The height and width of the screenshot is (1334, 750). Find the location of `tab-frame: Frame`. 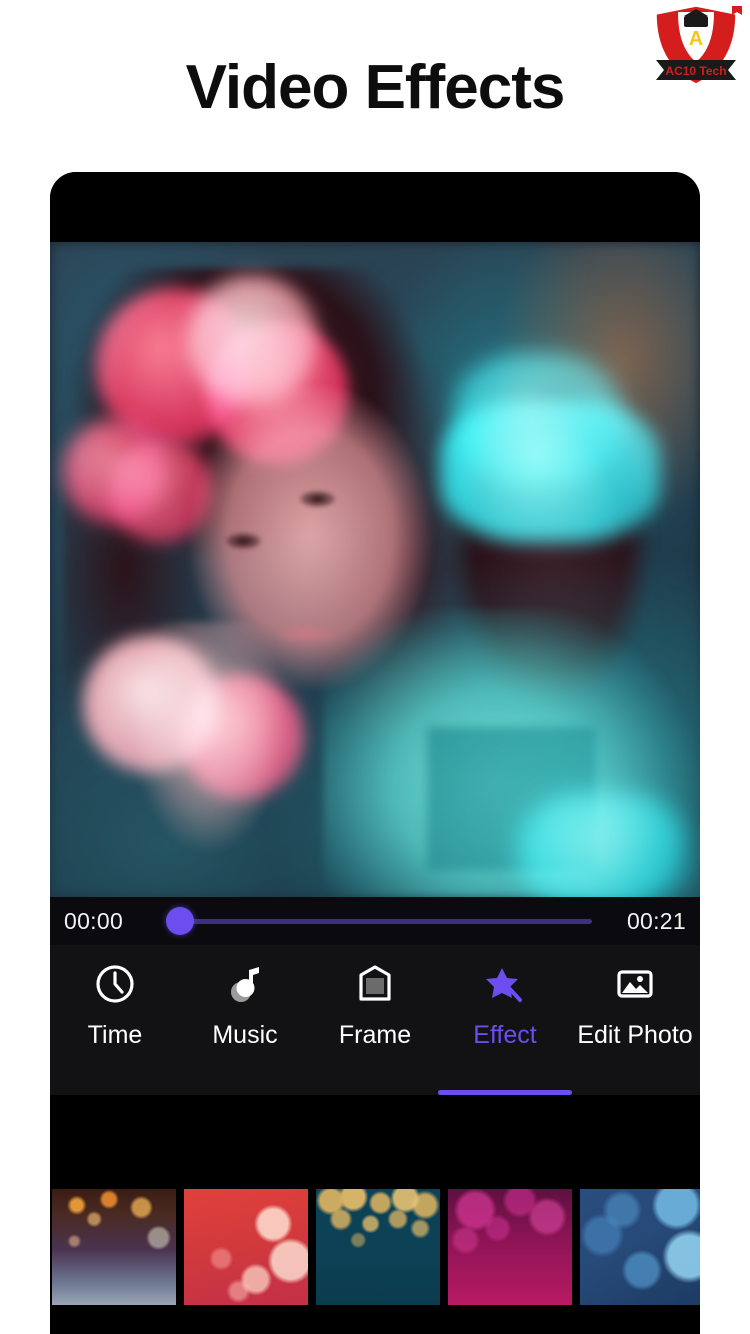

tab-frame: Frame is located at coordinates (375, 1020).